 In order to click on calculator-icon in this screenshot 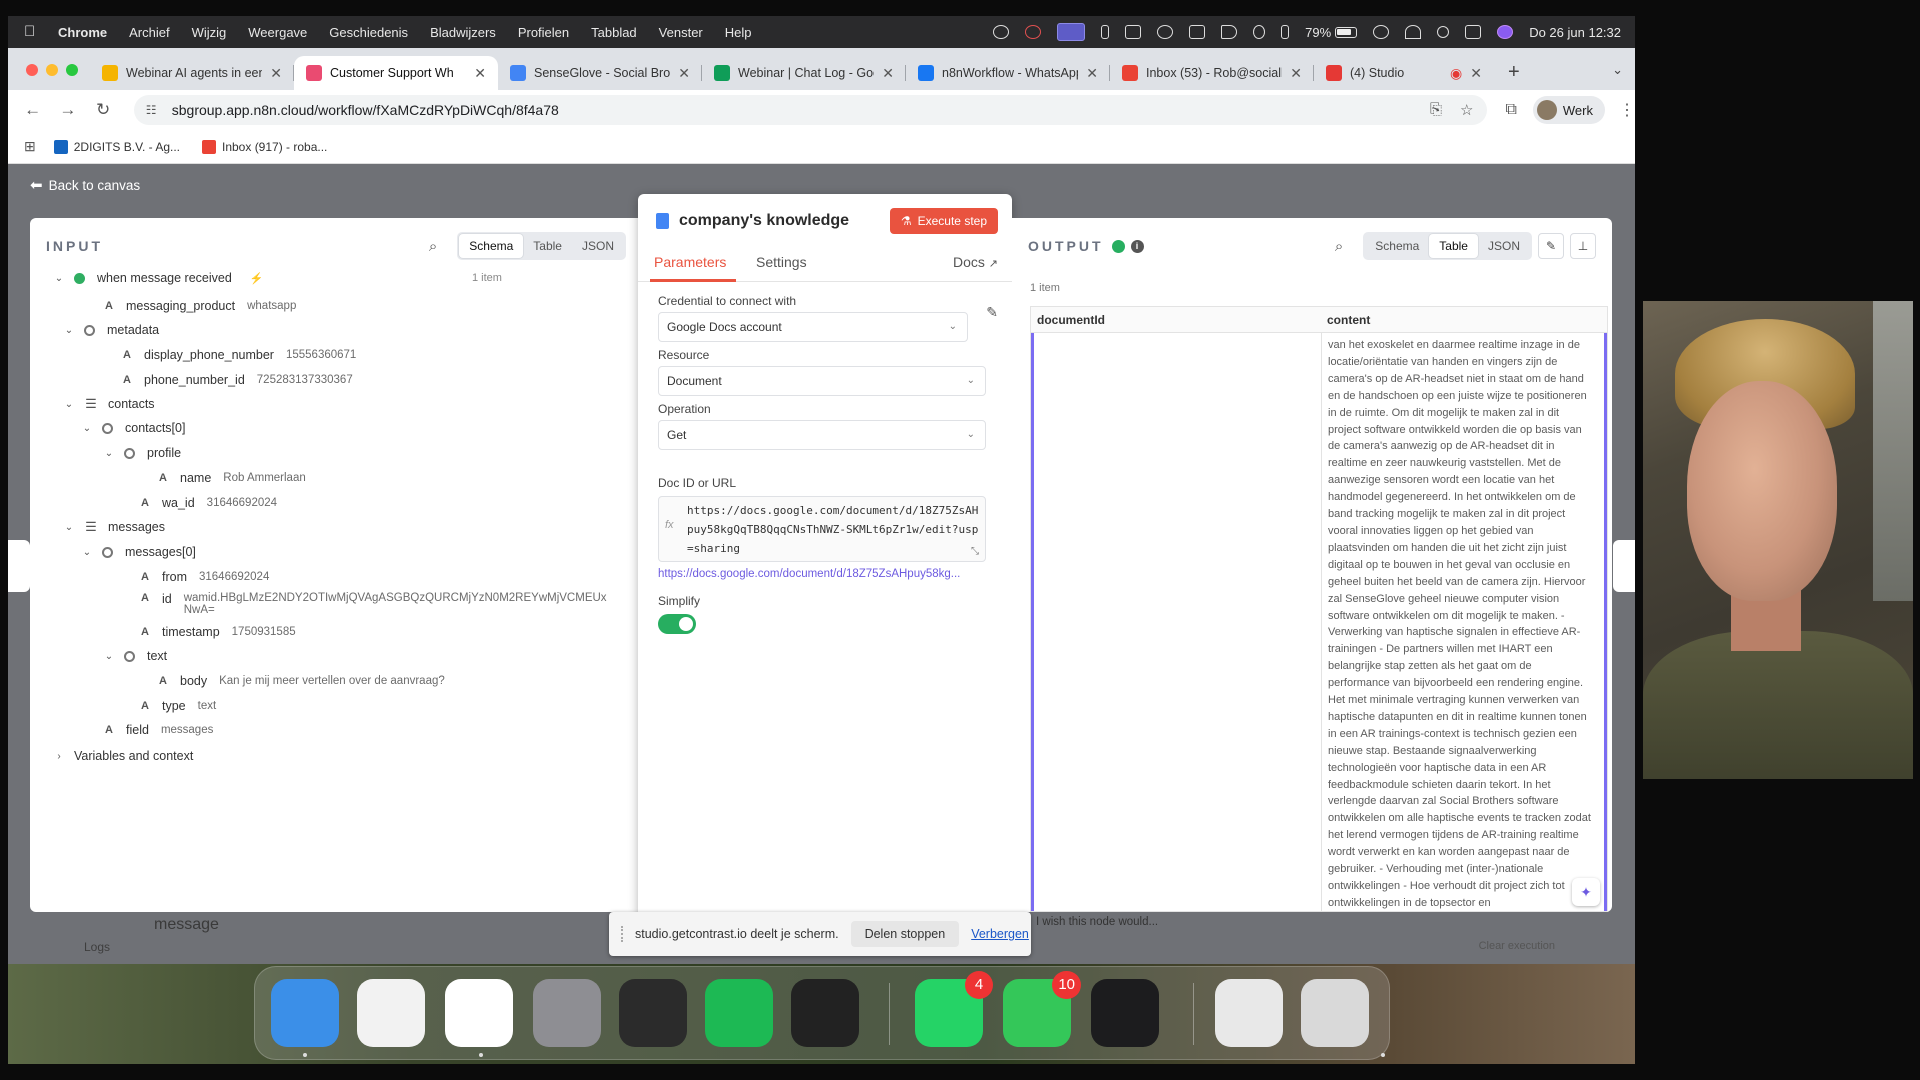, I will do `click(653, 1013)`.